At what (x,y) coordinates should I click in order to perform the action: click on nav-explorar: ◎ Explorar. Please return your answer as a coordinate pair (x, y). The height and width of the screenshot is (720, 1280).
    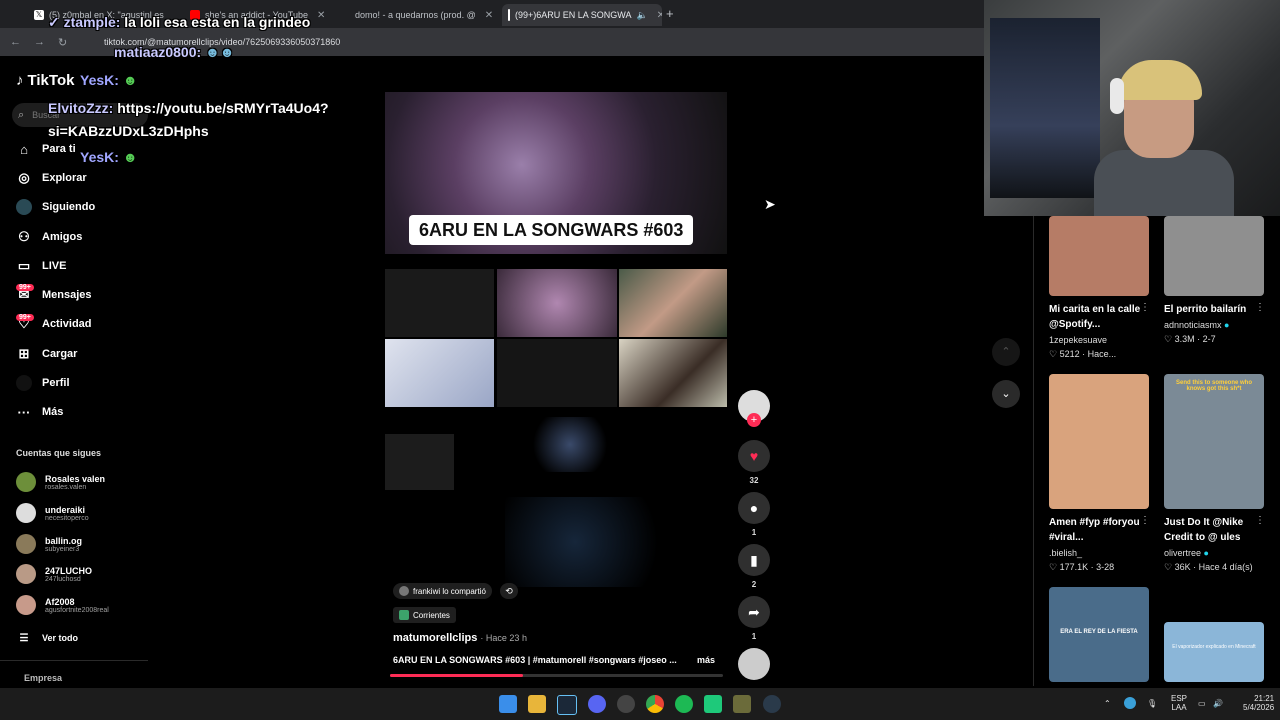
    Looking at the image, I should click on (51, 178).